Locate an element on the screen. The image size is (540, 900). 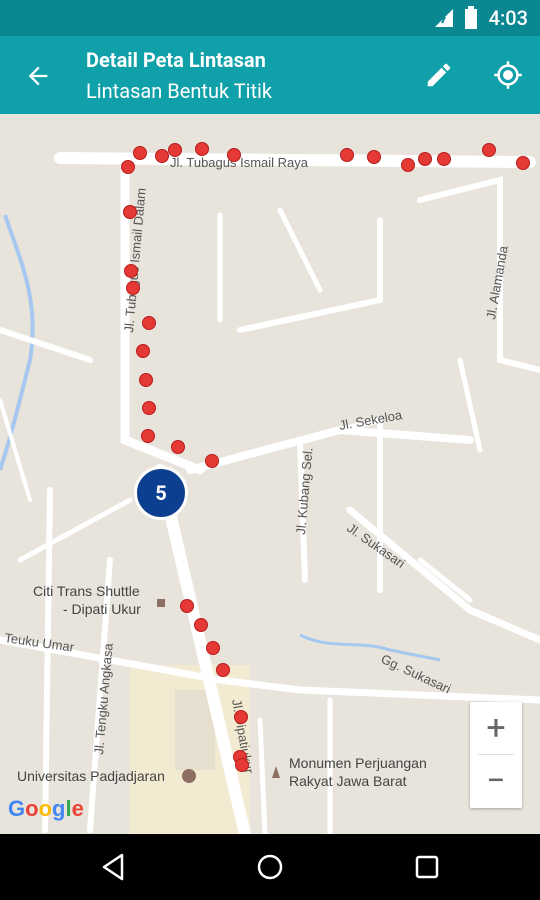
system-nav-bar is located at coordinates (270, 867).